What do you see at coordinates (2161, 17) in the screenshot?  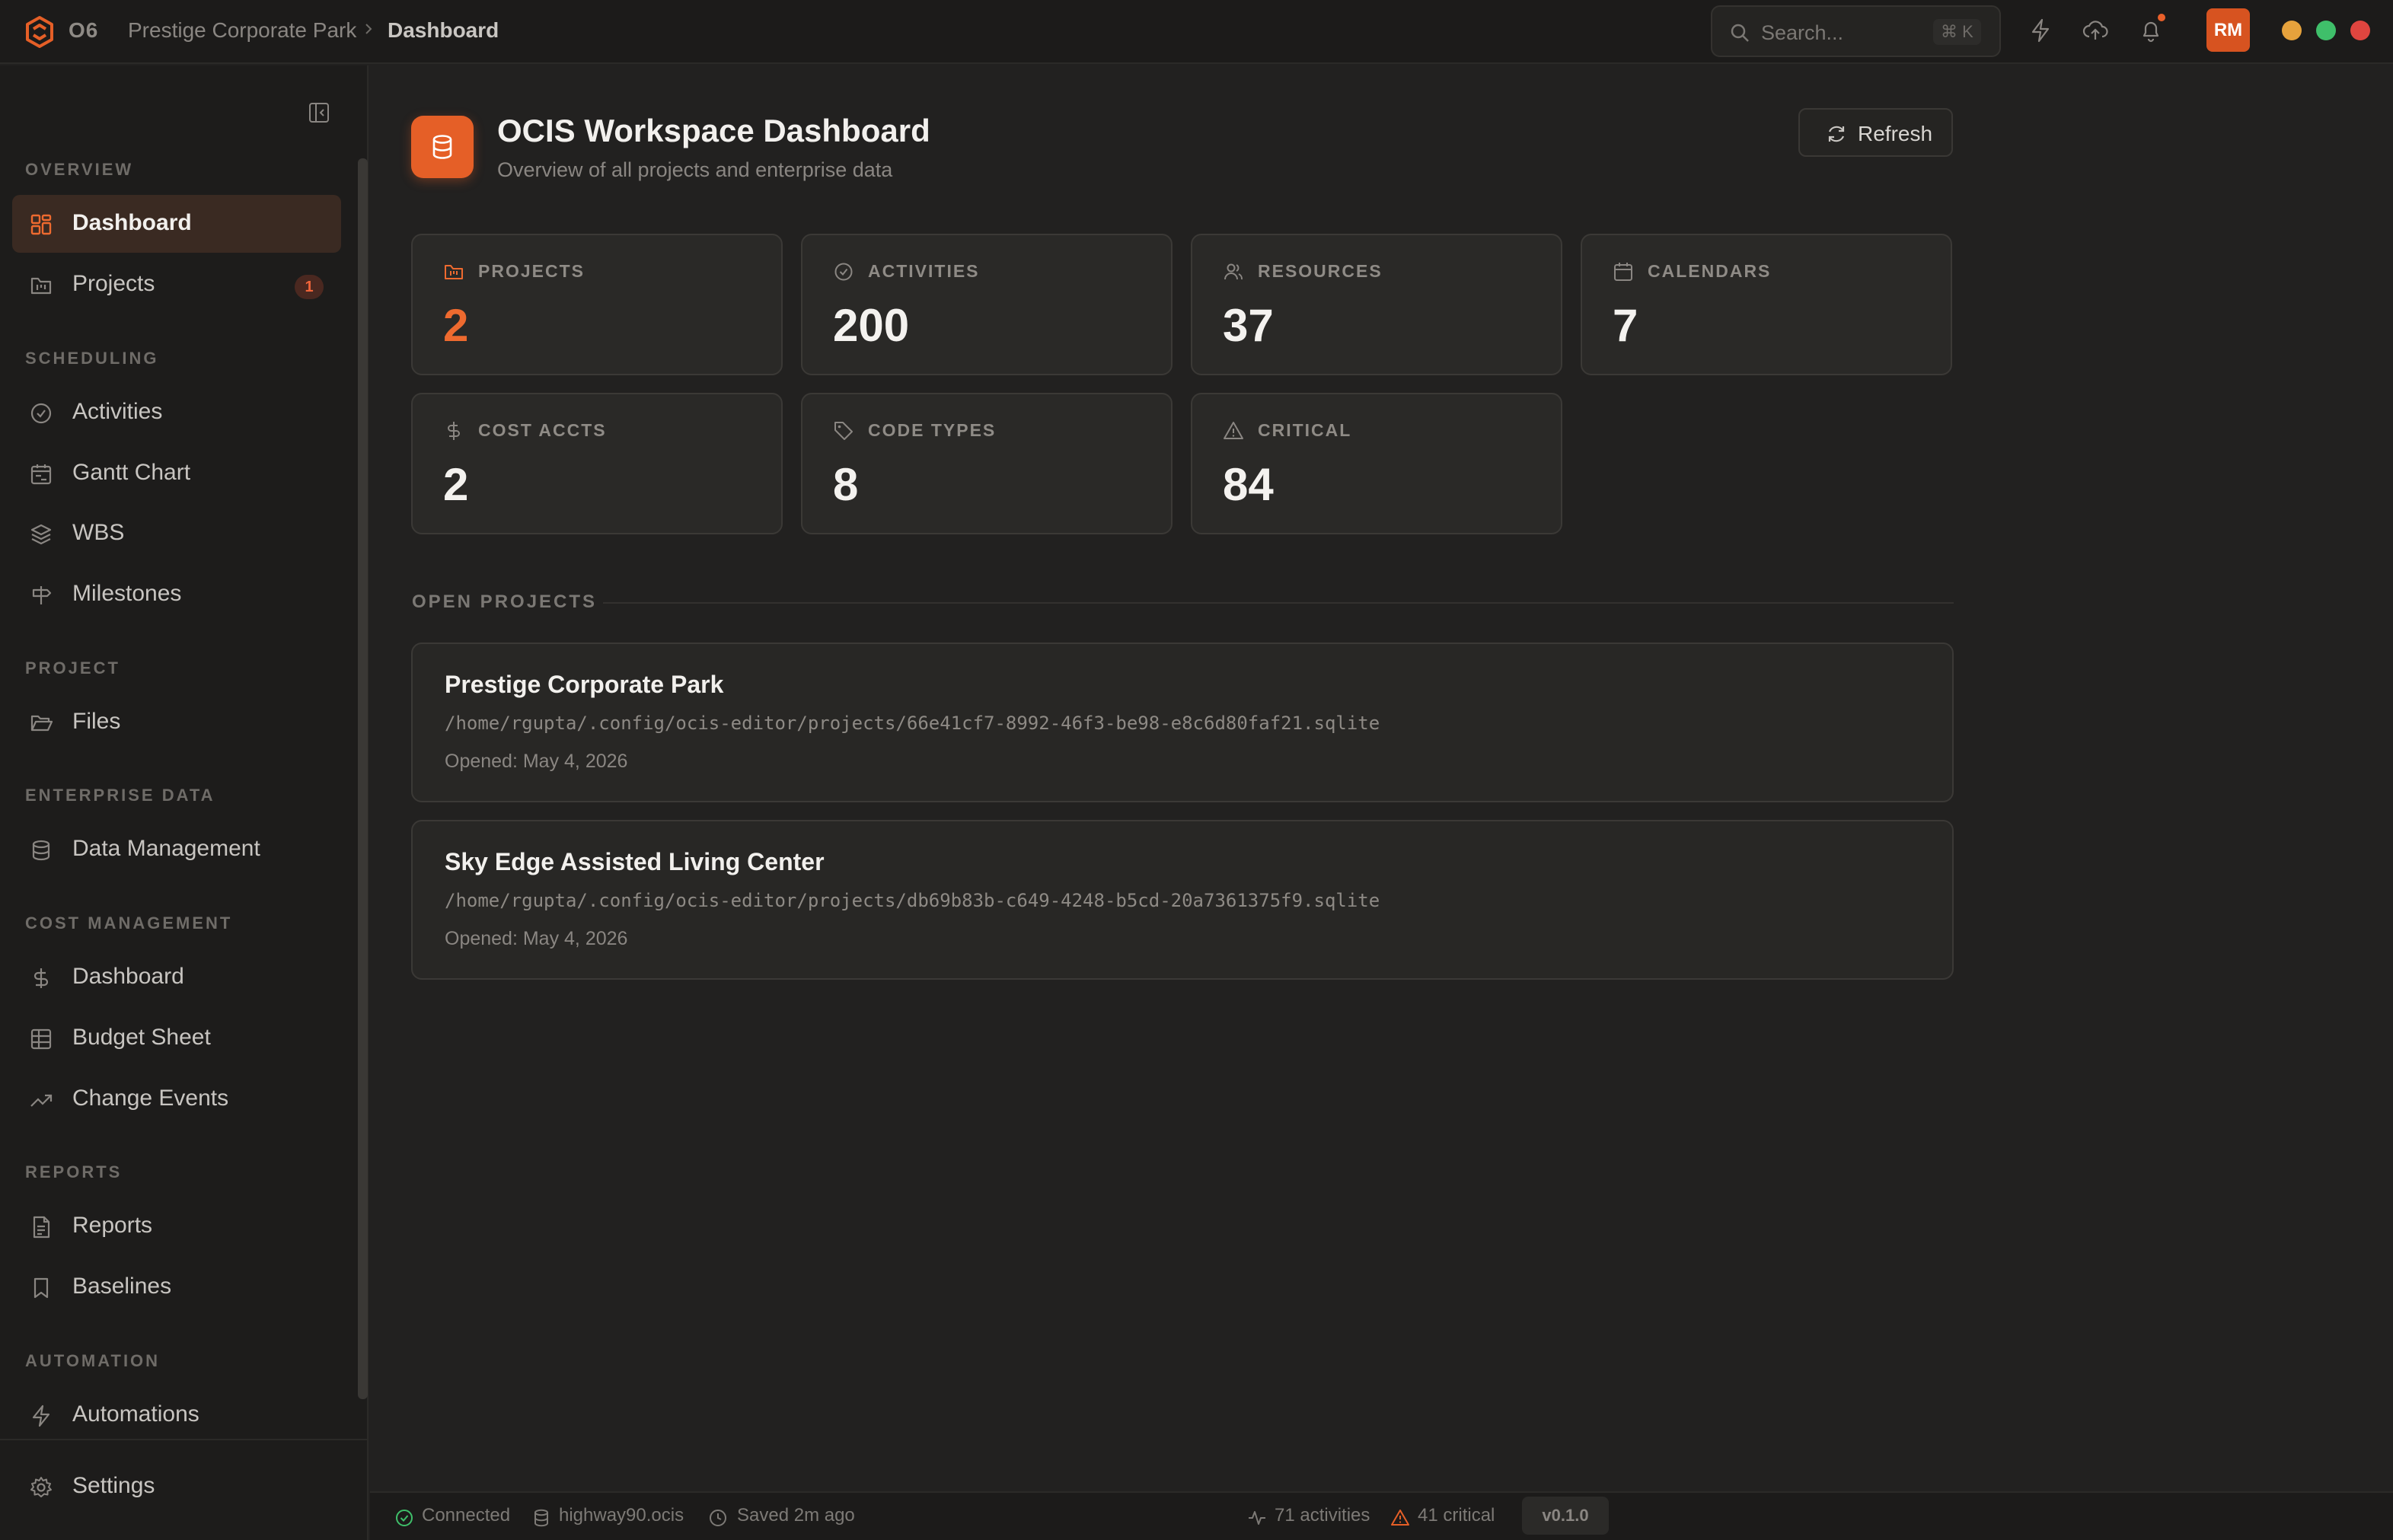 I see `notification-dot` at bounding box center [2161, 17].